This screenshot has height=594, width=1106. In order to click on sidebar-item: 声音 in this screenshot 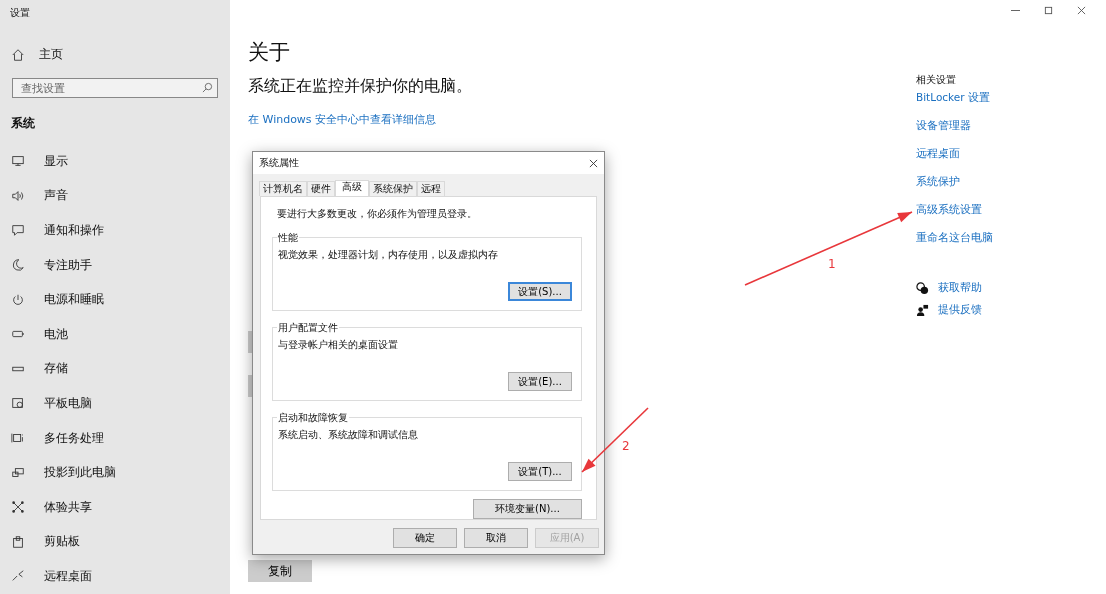, I will do `click(115, 196)`.